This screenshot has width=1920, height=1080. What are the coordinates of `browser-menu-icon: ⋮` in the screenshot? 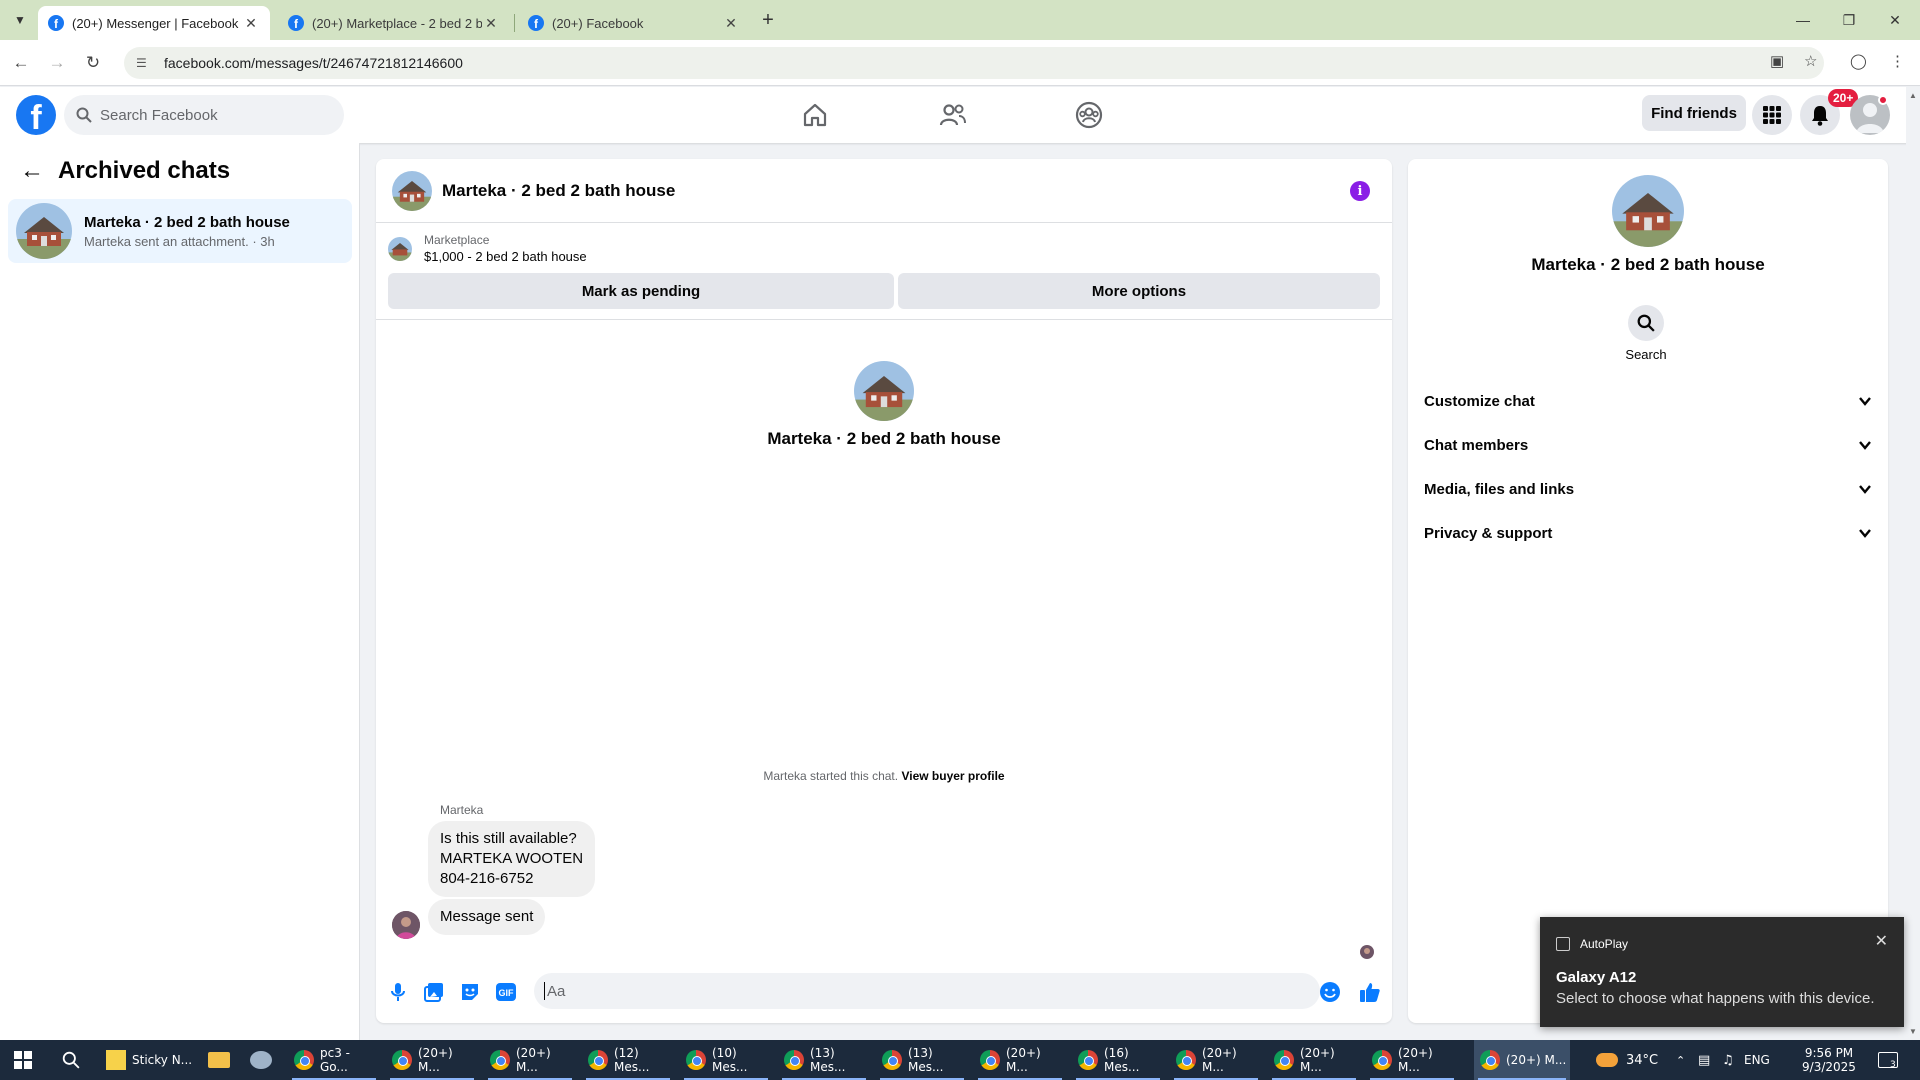 It's located at (1897, 61).